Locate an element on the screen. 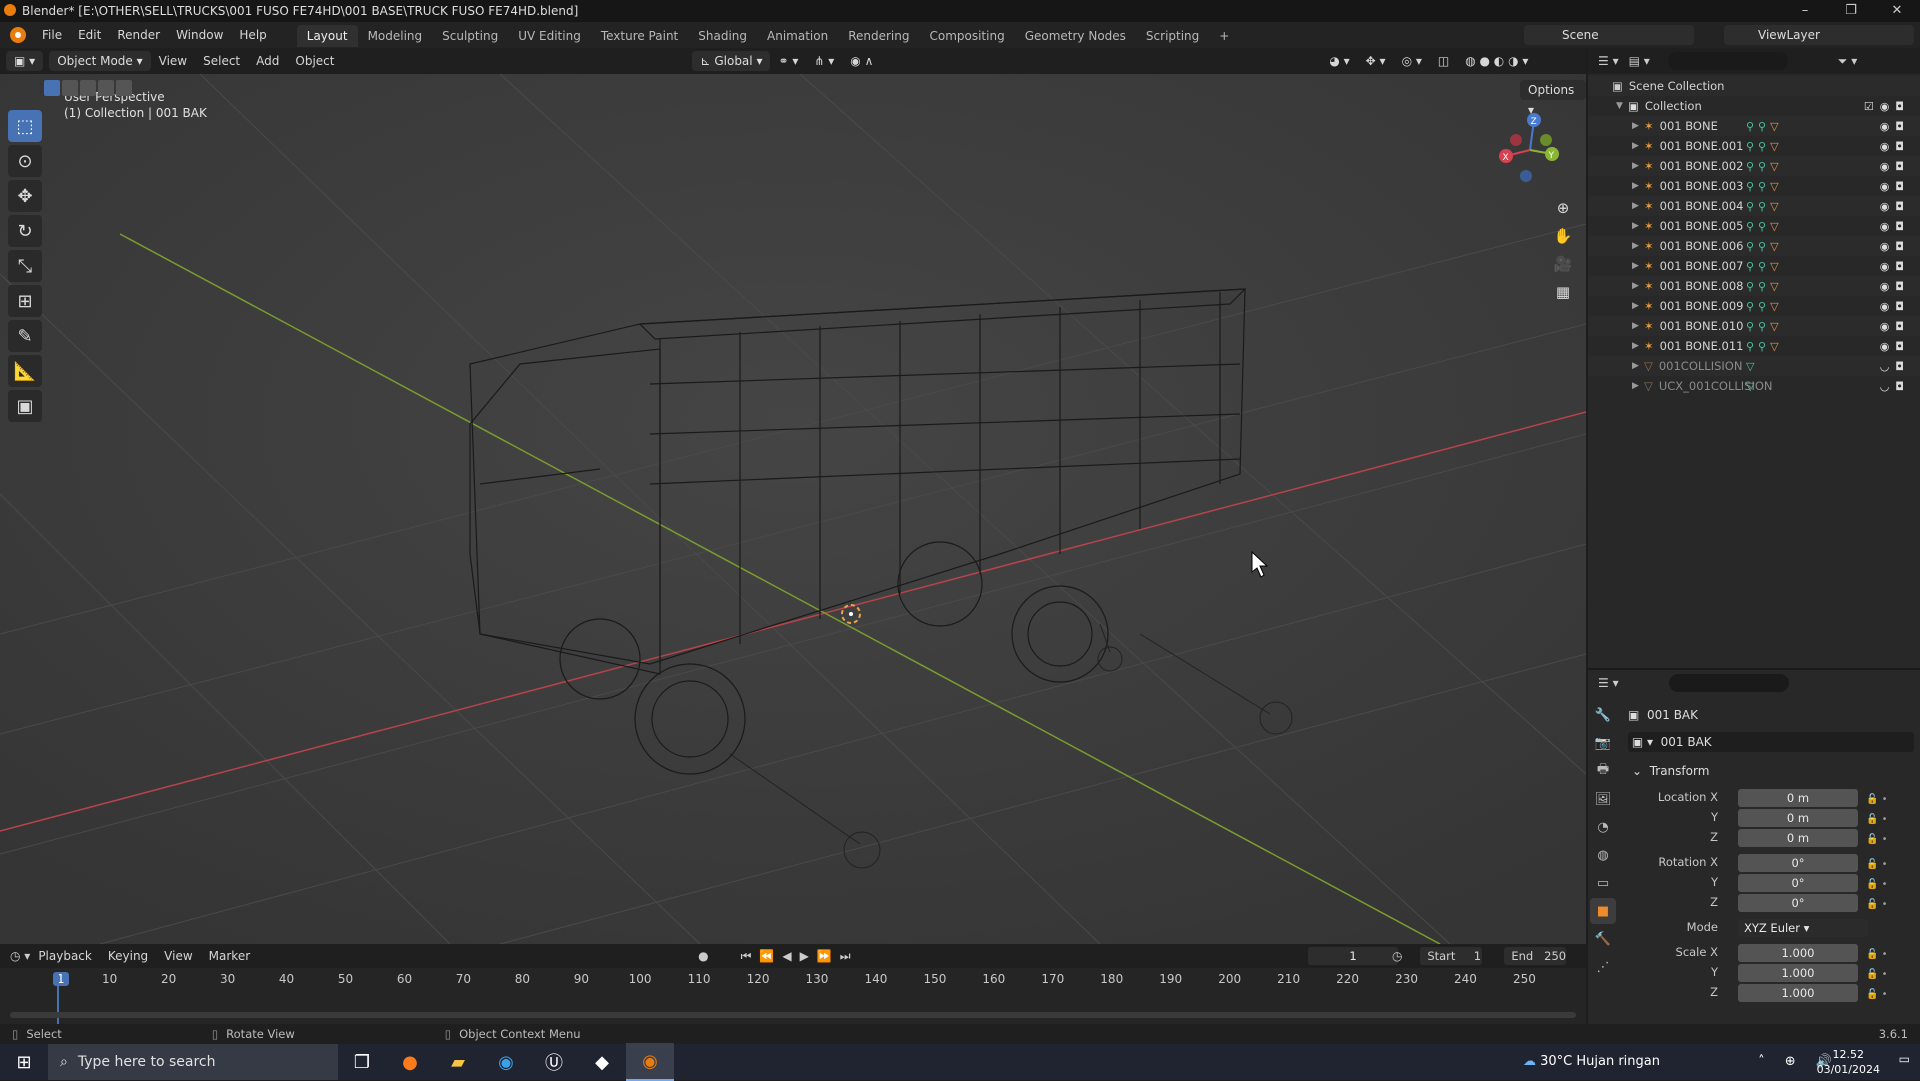 The width and height of the screenshot is (1920, 1081). firefox-icon: ● is located at coordinates (410, 1062).